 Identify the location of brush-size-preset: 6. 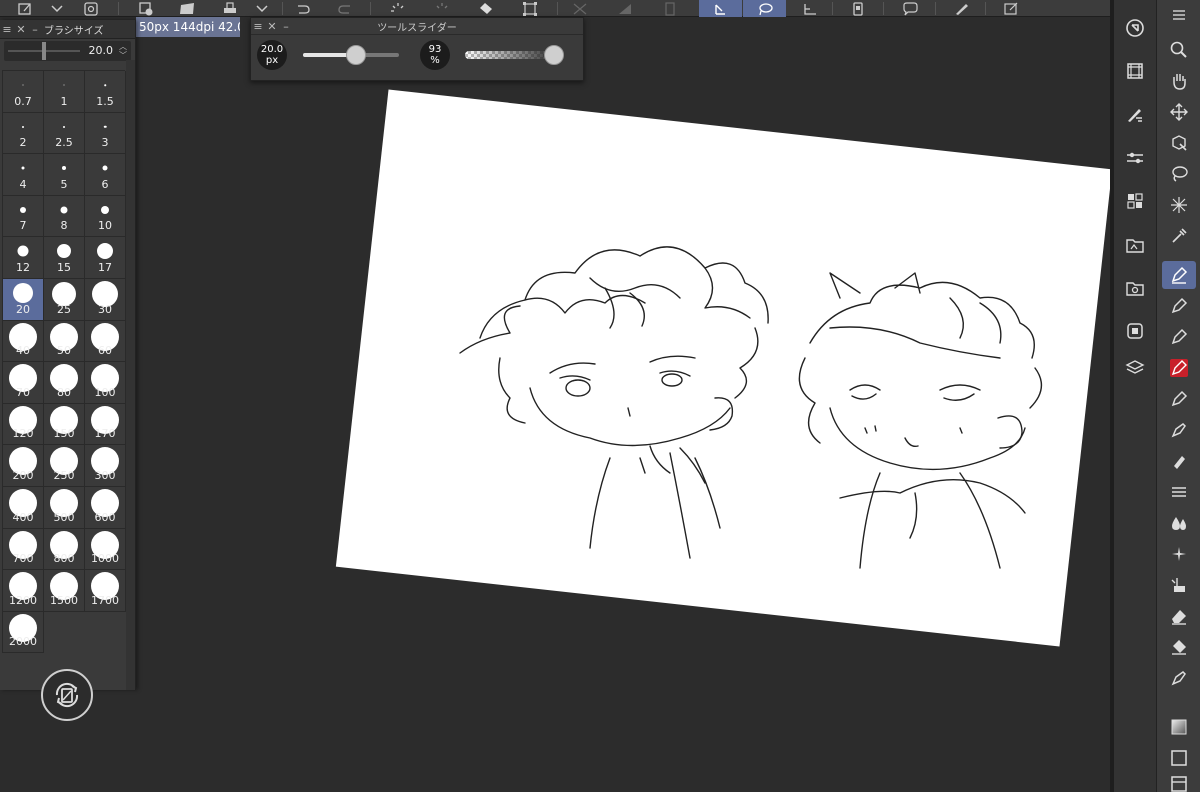
(105, 175).